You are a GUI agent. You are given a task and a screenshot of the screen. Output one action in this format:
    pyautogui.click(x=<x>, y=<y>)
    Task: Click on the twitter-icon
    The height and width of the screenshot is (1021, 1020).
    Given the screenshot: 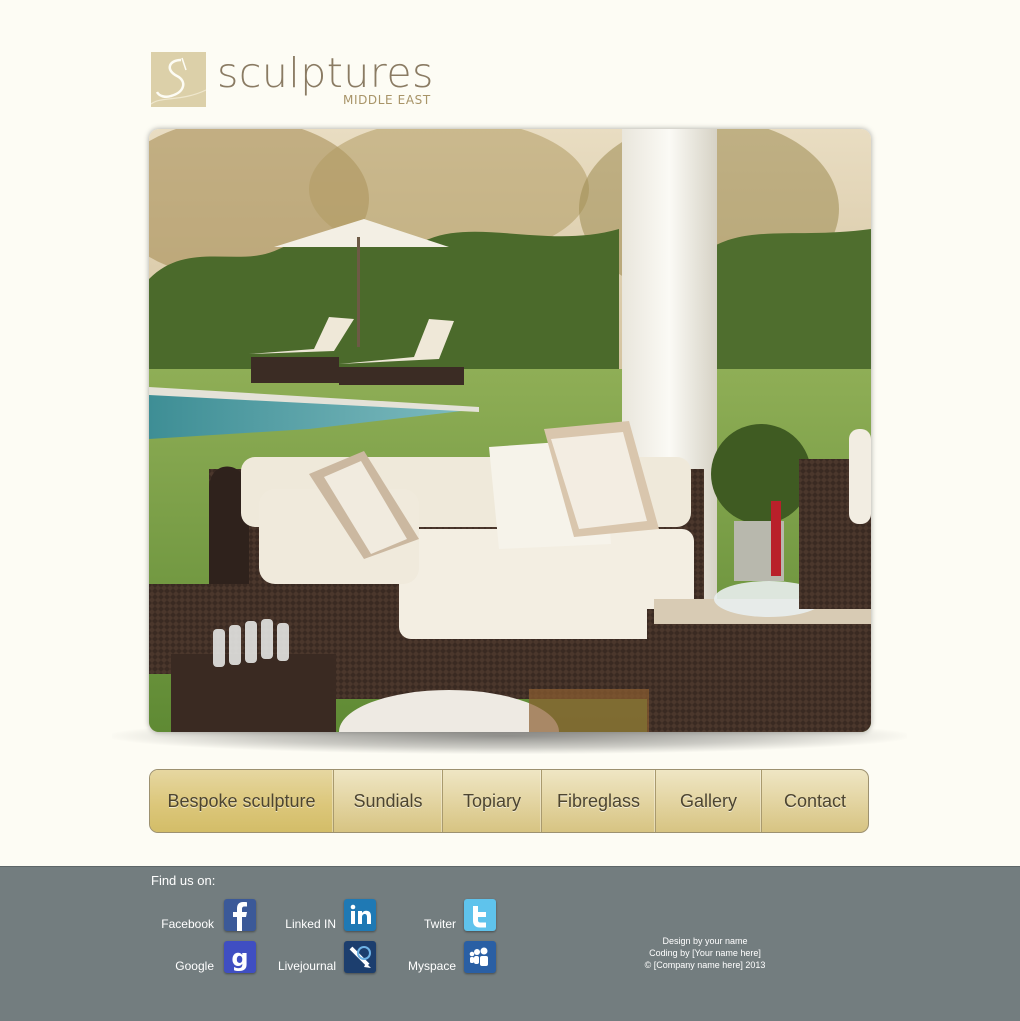 What is the action you would take?
    pyautogui.click(x=480, y=915)
    